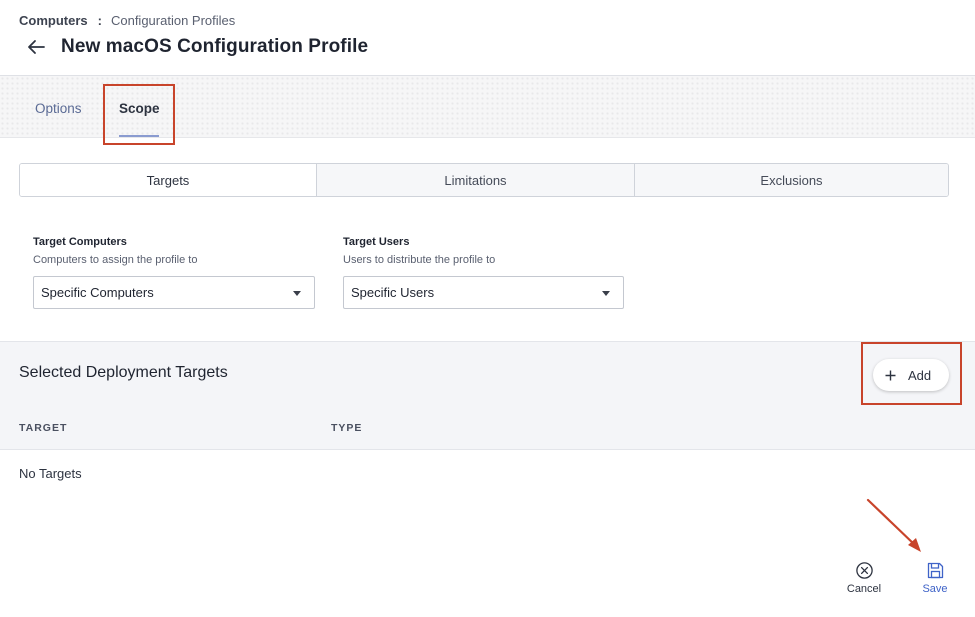 The width and height of the screenshot is (975, 617). What do you see at coordinates (97, 292) in the screenshot?
I see `target-computers-value: Specific Computers` at bounding box center [97, 292].